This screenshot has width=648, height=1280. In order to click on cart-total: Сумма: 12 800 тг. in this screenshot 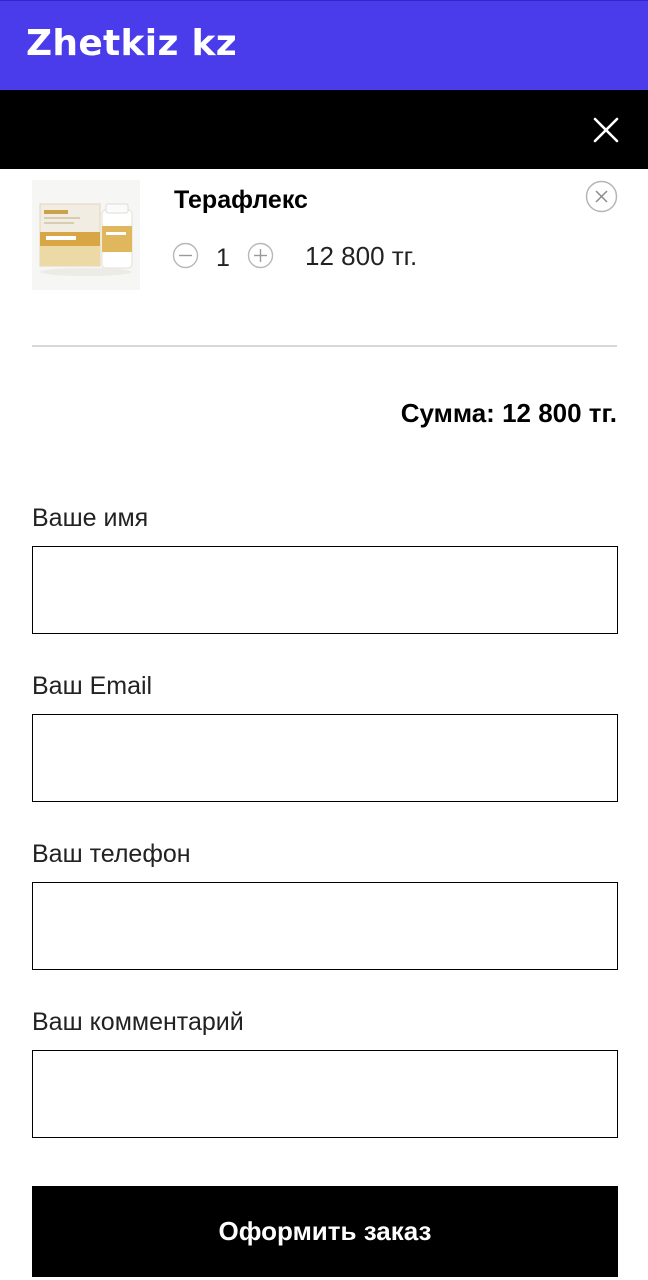, I will do `click(508, 413)`.